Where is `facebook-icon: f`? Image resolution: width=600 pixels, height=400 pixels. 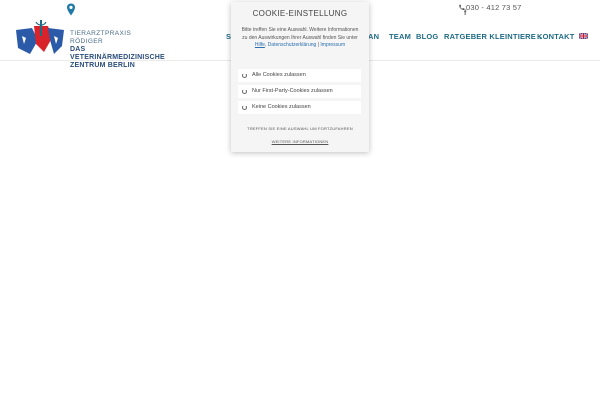 facebook-icon: f is located at coordinates (465, 13).